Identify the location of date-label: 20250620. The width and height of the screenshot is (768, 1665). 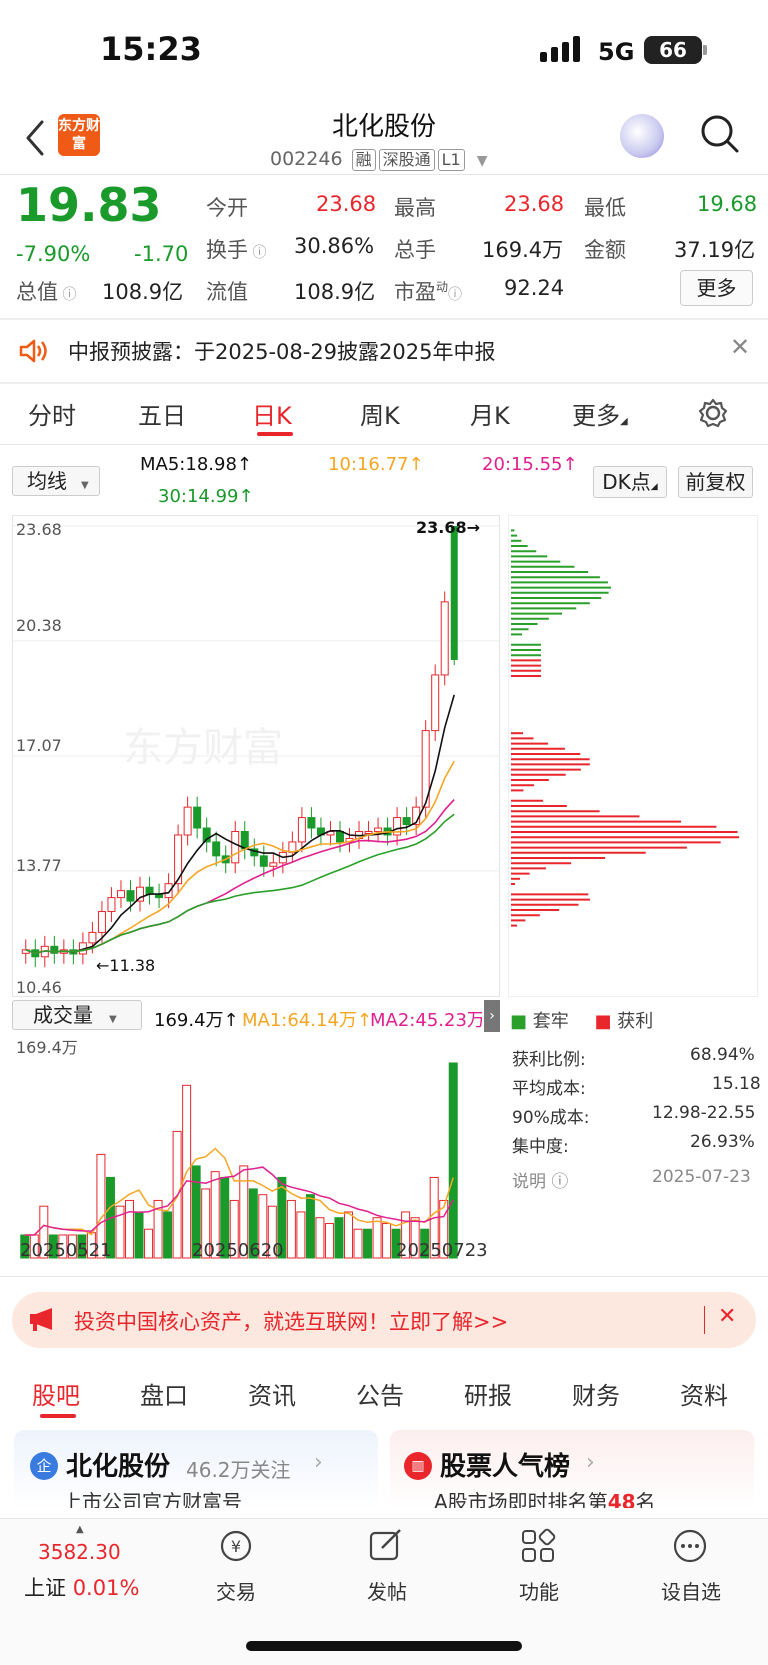
(238, 1250).